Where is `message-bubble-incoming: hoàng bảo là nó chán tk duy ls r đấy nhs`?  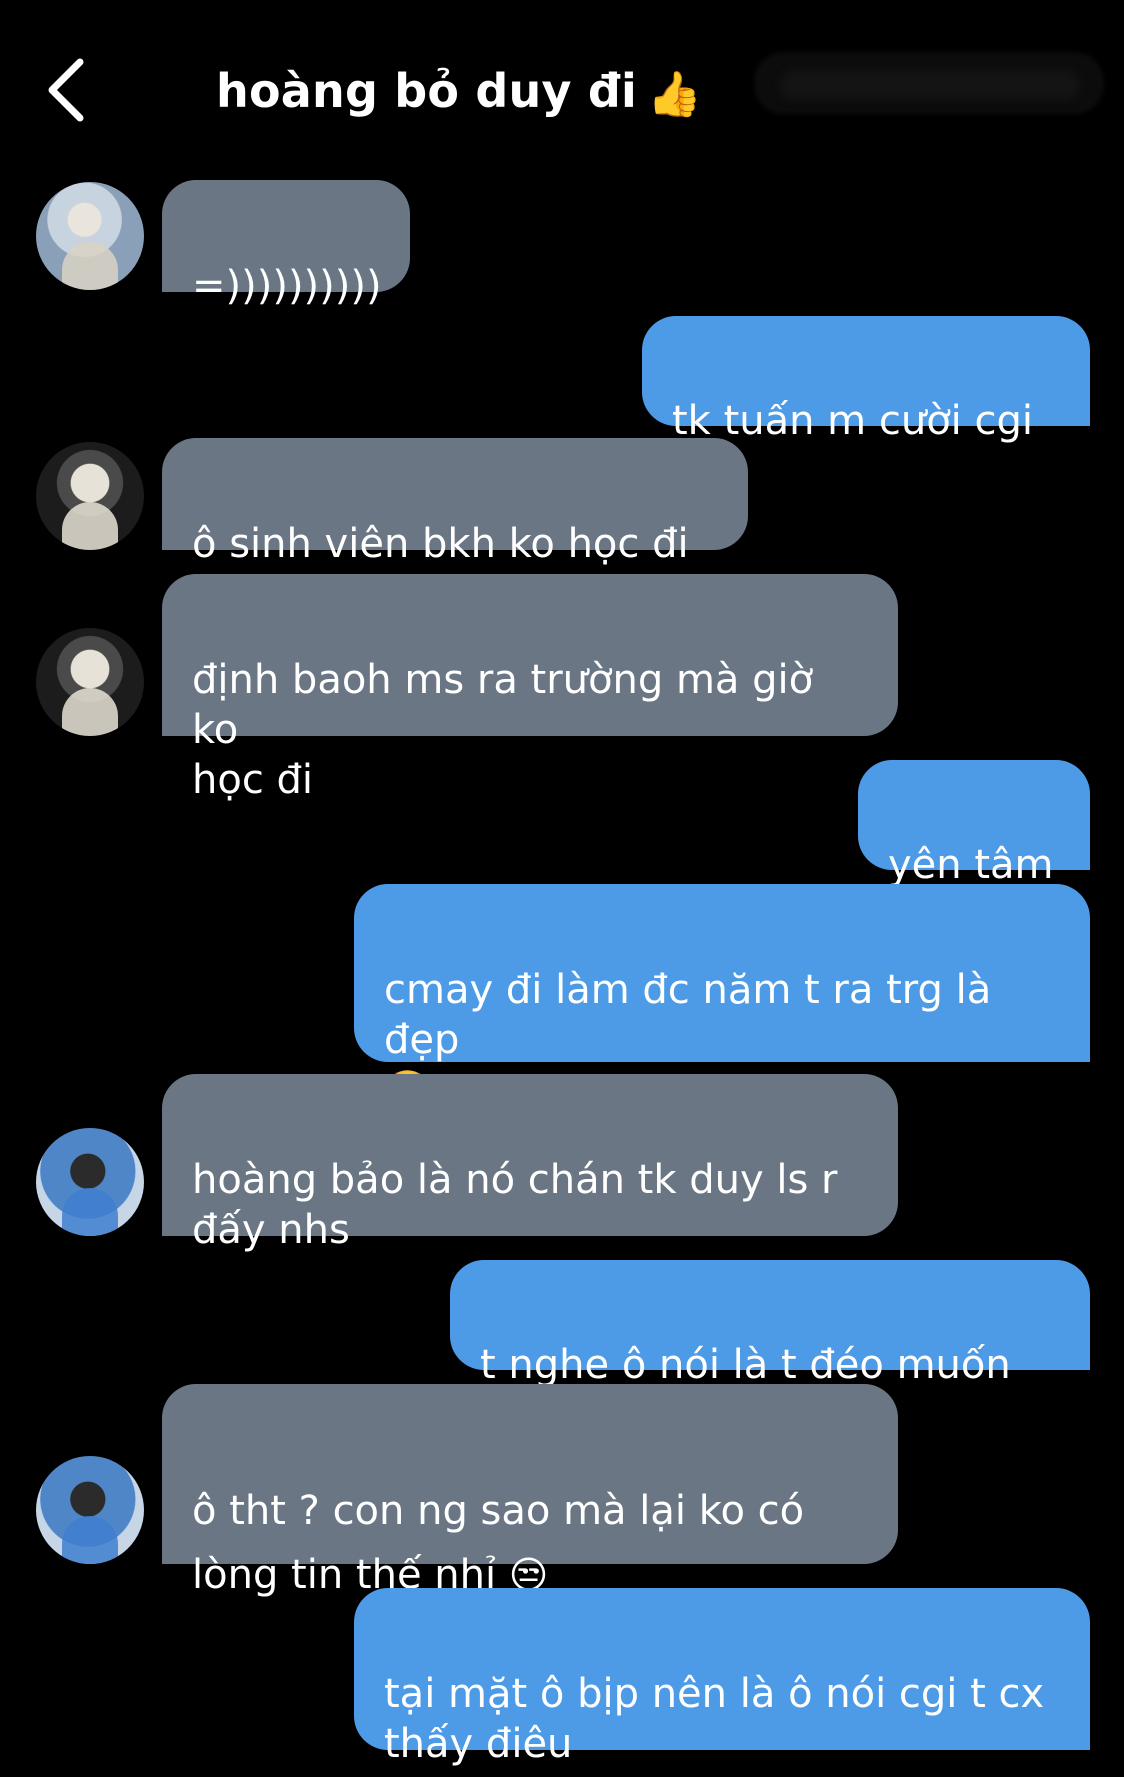
message-bubble-incoming: hoàng bảo là nó chán tk duy ls r đấy nhs is located at coordinates (530, 1163).